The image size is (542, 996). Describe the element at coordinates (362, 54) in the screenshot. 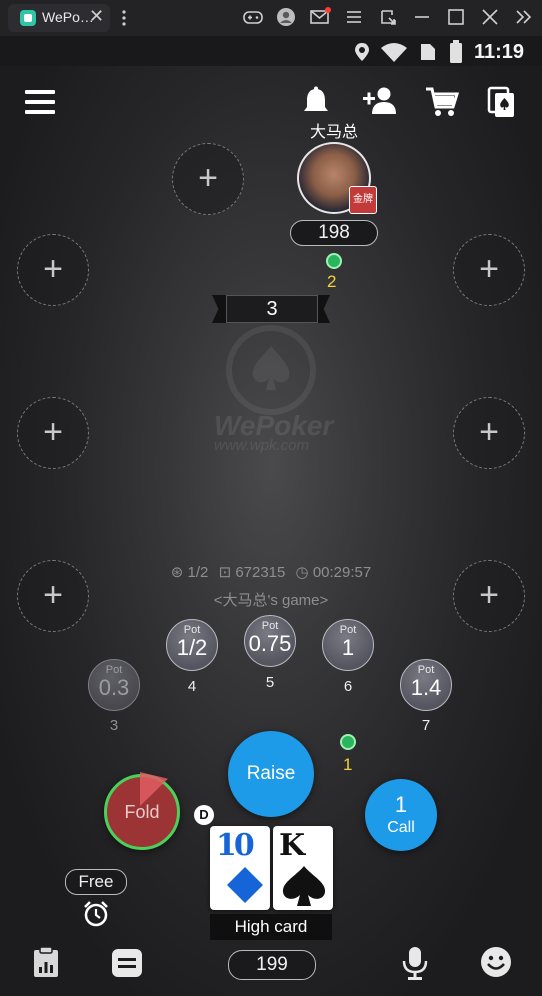

I see `location-icon` at that location.